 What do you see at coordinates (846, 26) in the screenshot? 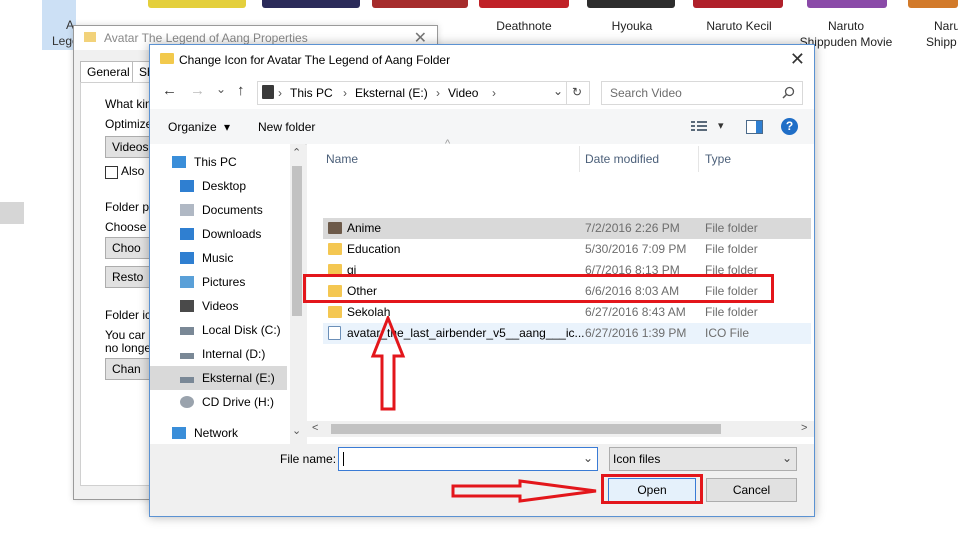
I see `background-thumb-label: Naruto` at bounding box center [846, 26].